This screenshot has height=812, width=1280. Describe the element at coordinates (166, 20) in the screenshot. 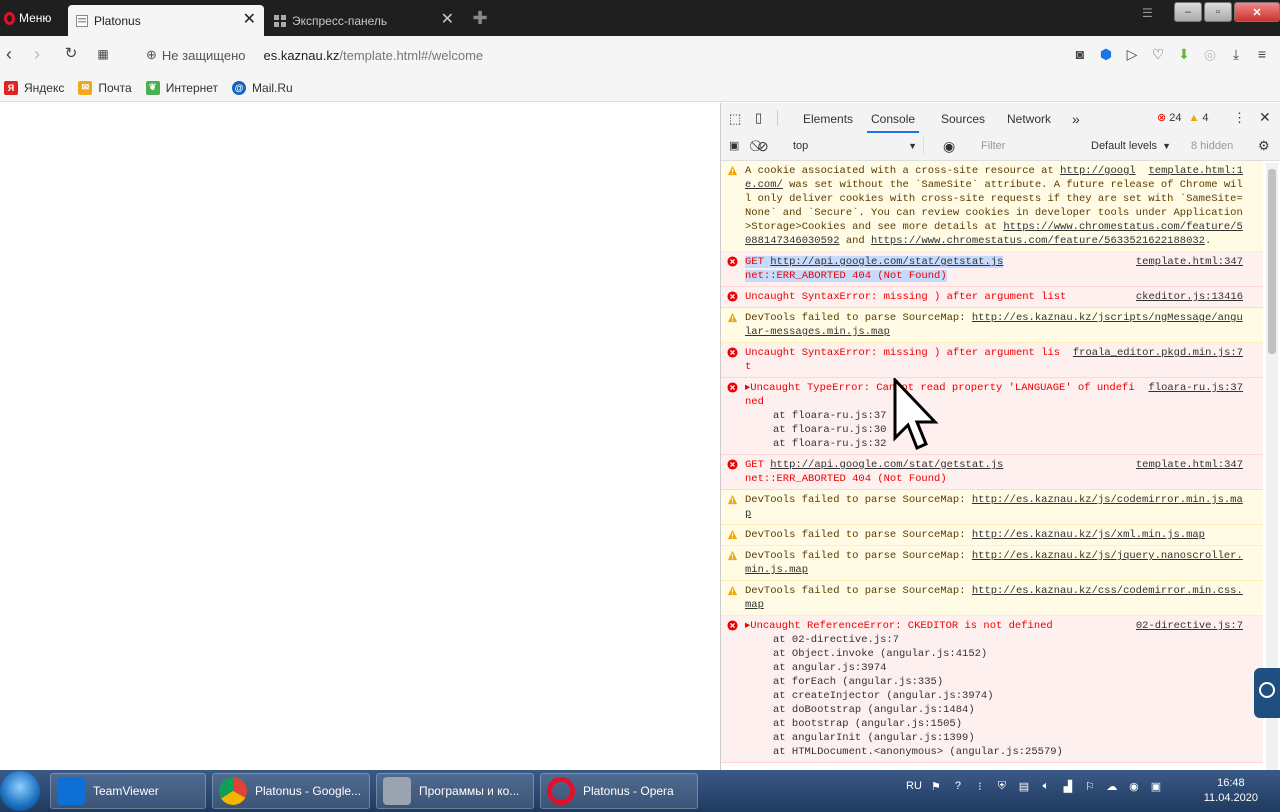

I see `tab-platonus: Platonus ✕` at that location.